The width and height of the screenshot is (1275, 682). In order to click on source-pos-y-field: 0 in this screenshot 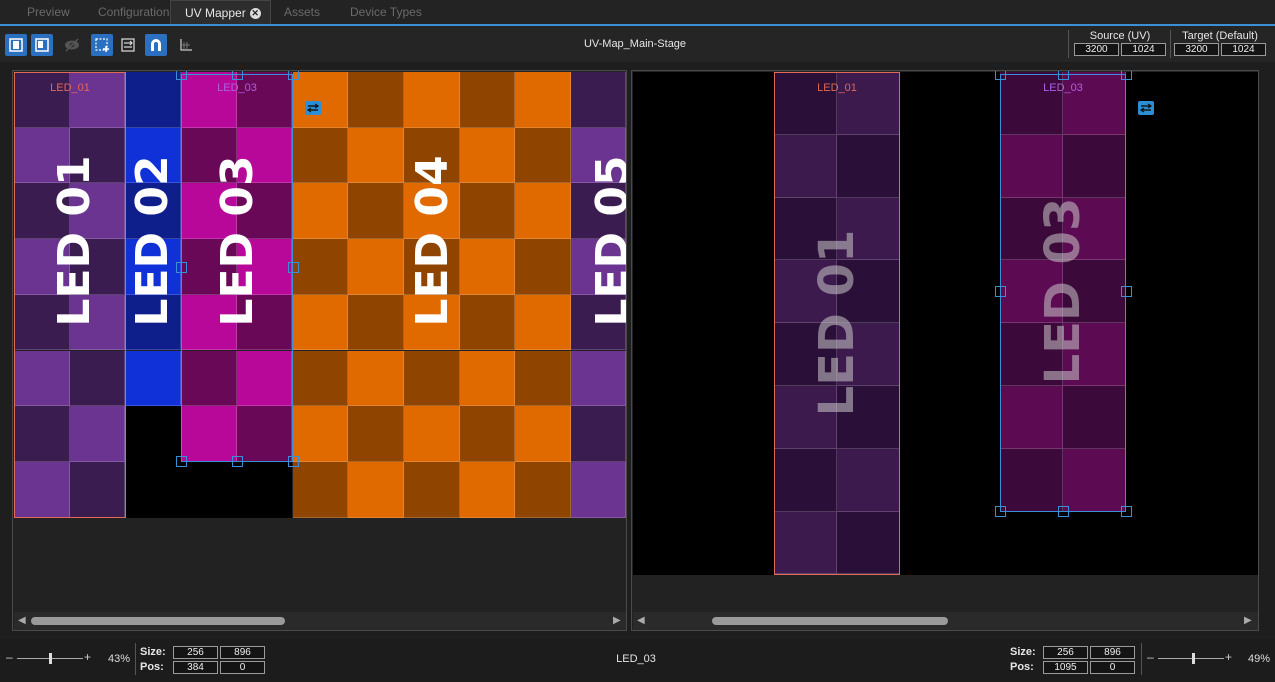, I will do `click(242, 667)`.